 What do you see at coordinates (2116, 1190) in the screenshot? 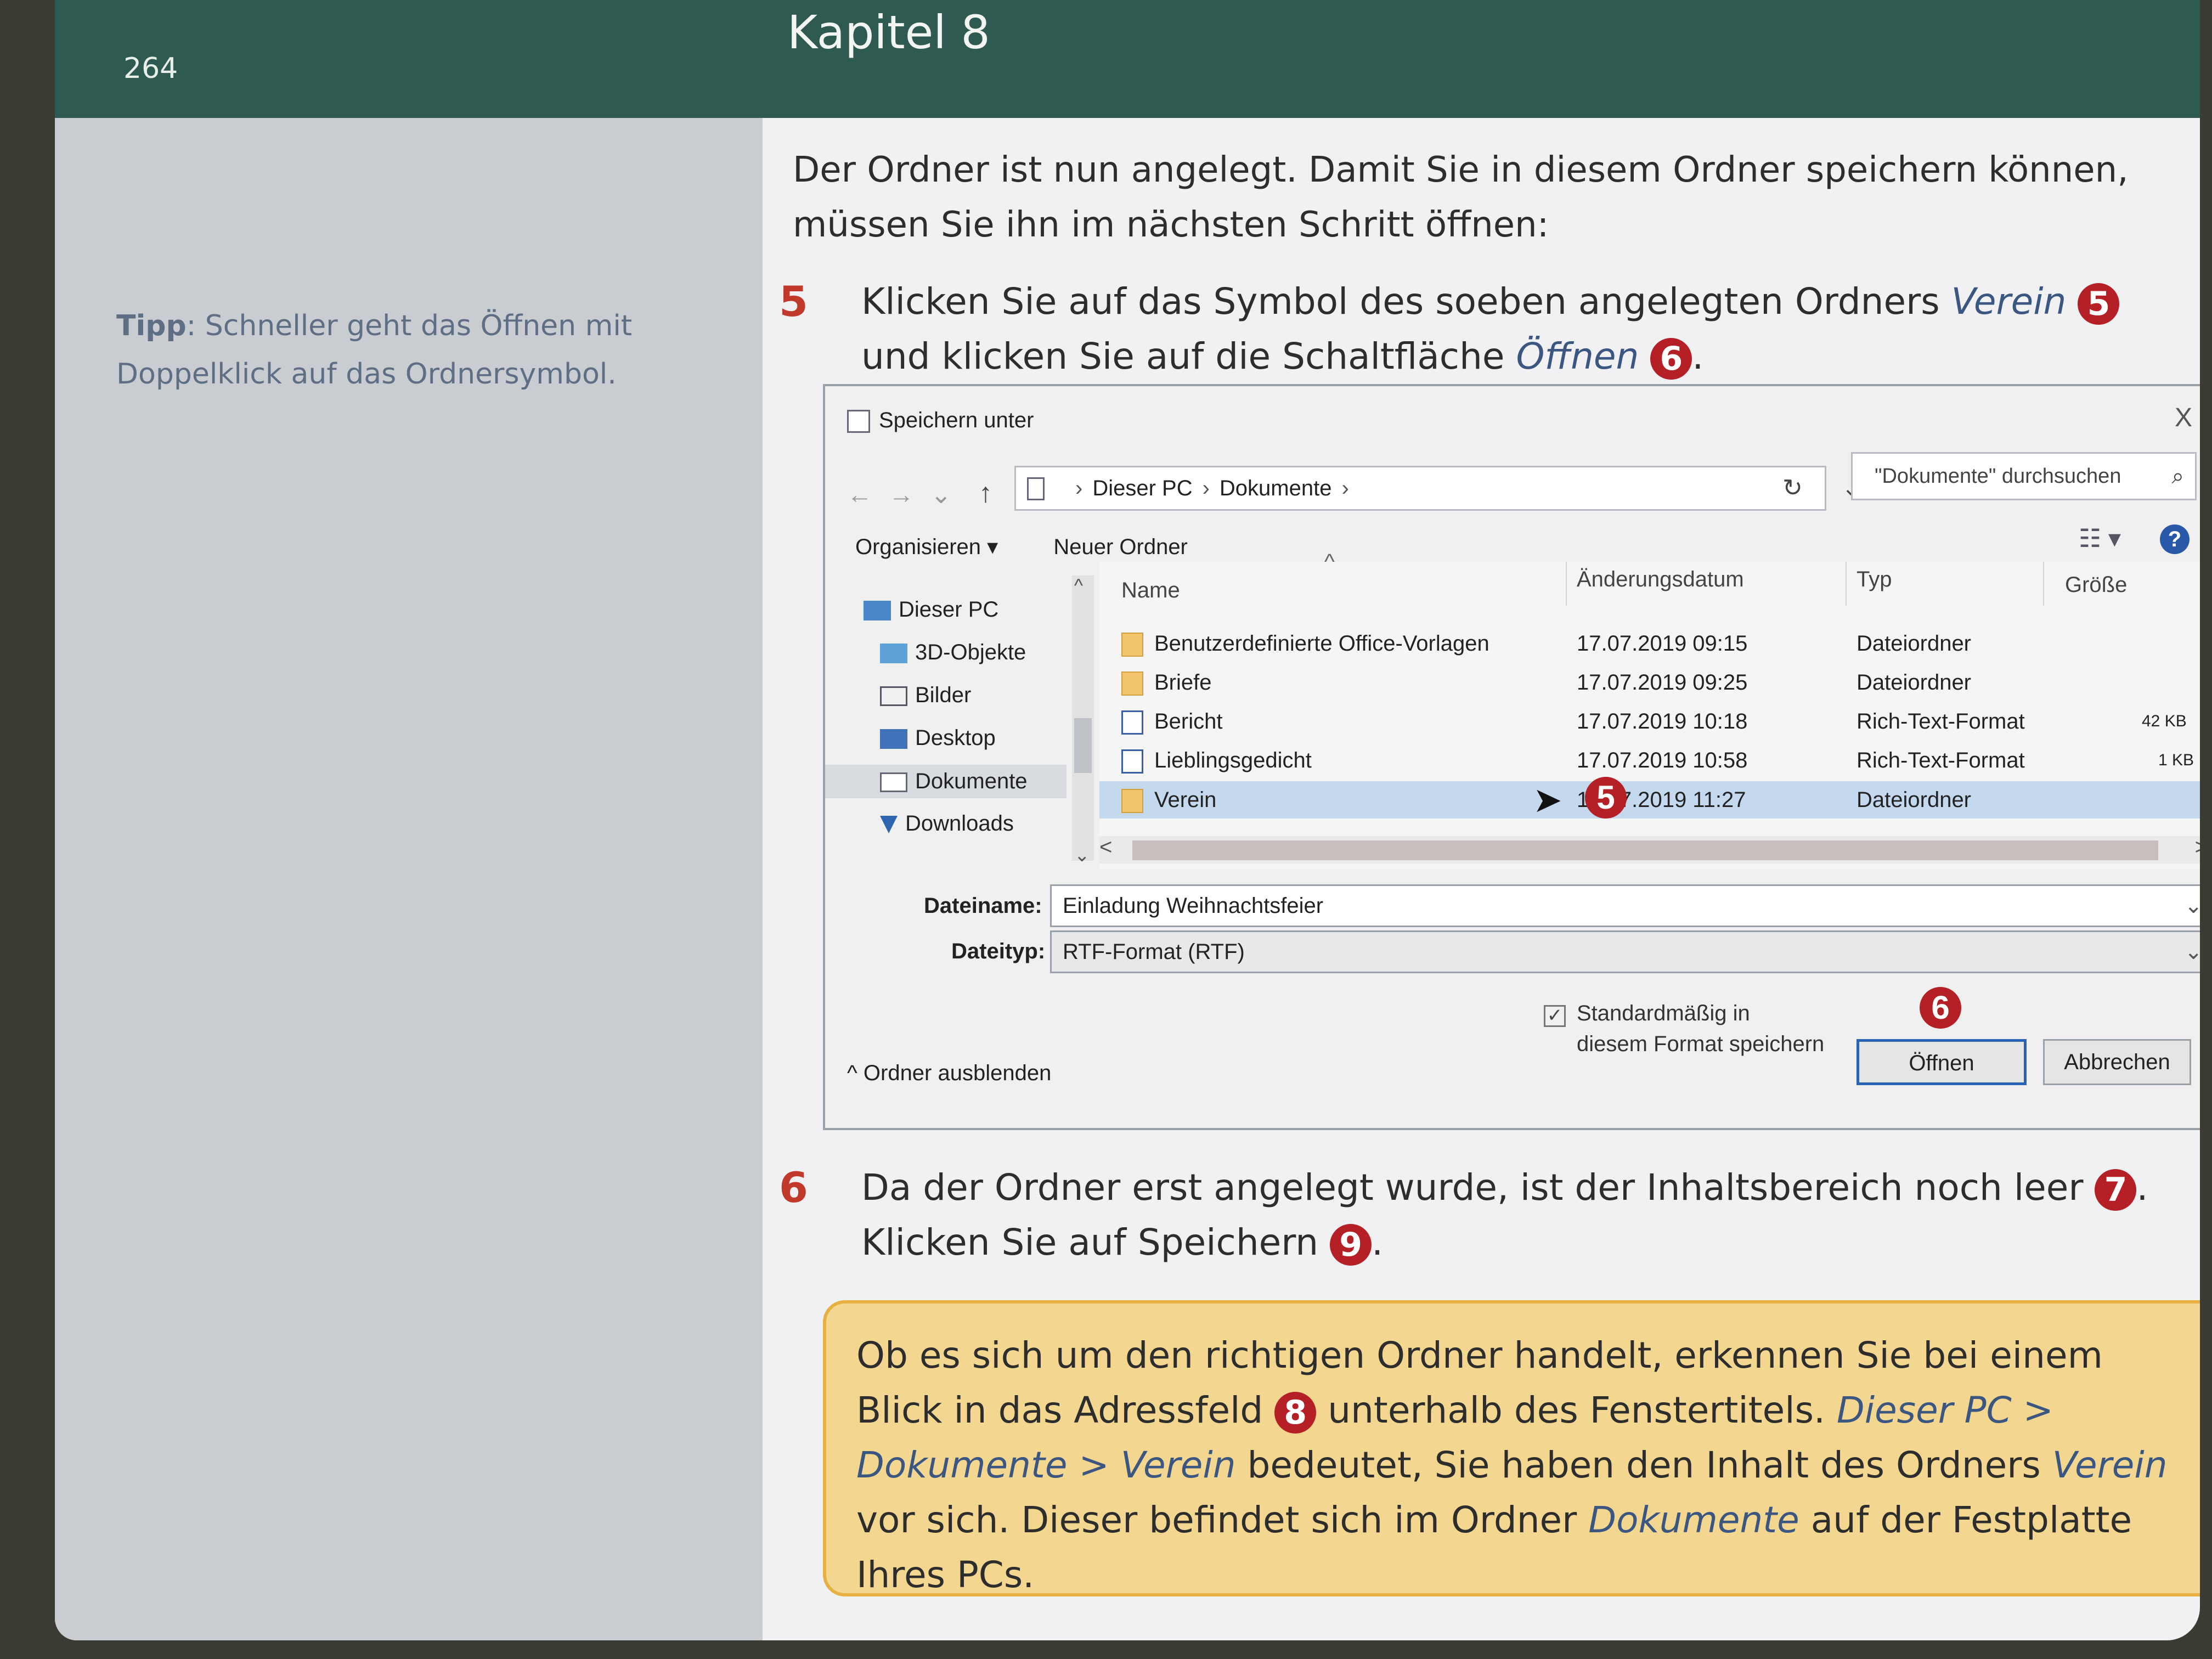
I see `callout-badge: 7` at bounding box center [2116, 1190].